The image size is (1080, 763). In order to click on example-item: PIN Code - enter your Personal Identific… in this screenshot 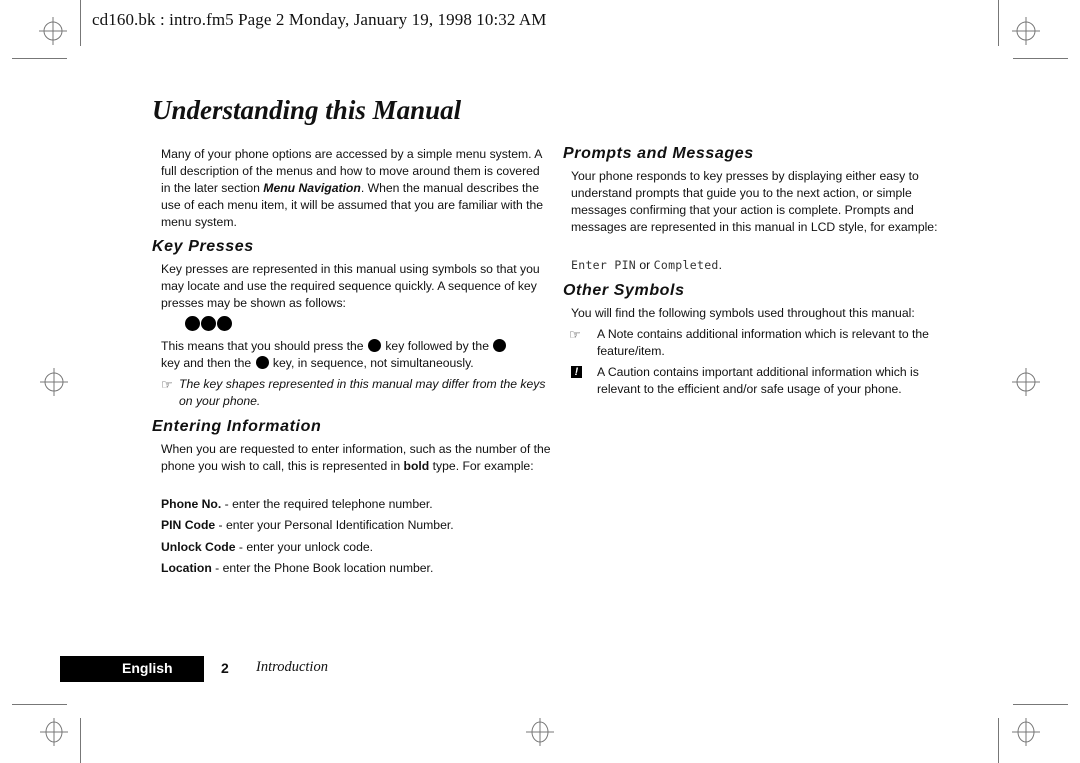, I will do `click(307, 525)`.